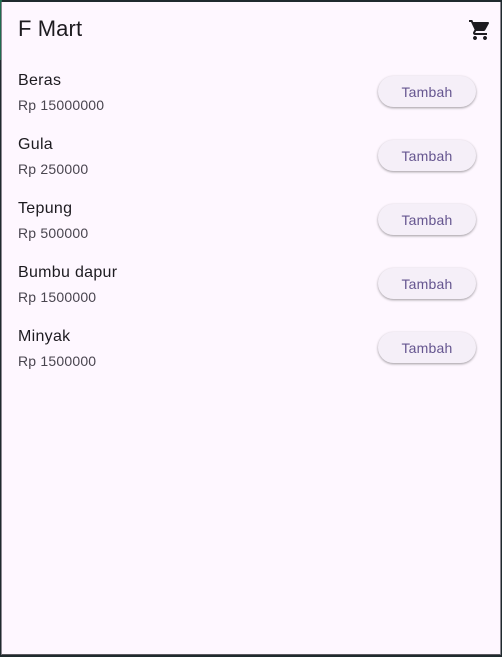 The height and width of the screenshot is (657, 502). Describe the element at coordinates (251, 162) in the screenshot. I see `list-item: Gula Rp 250000 Tambah` at that location.